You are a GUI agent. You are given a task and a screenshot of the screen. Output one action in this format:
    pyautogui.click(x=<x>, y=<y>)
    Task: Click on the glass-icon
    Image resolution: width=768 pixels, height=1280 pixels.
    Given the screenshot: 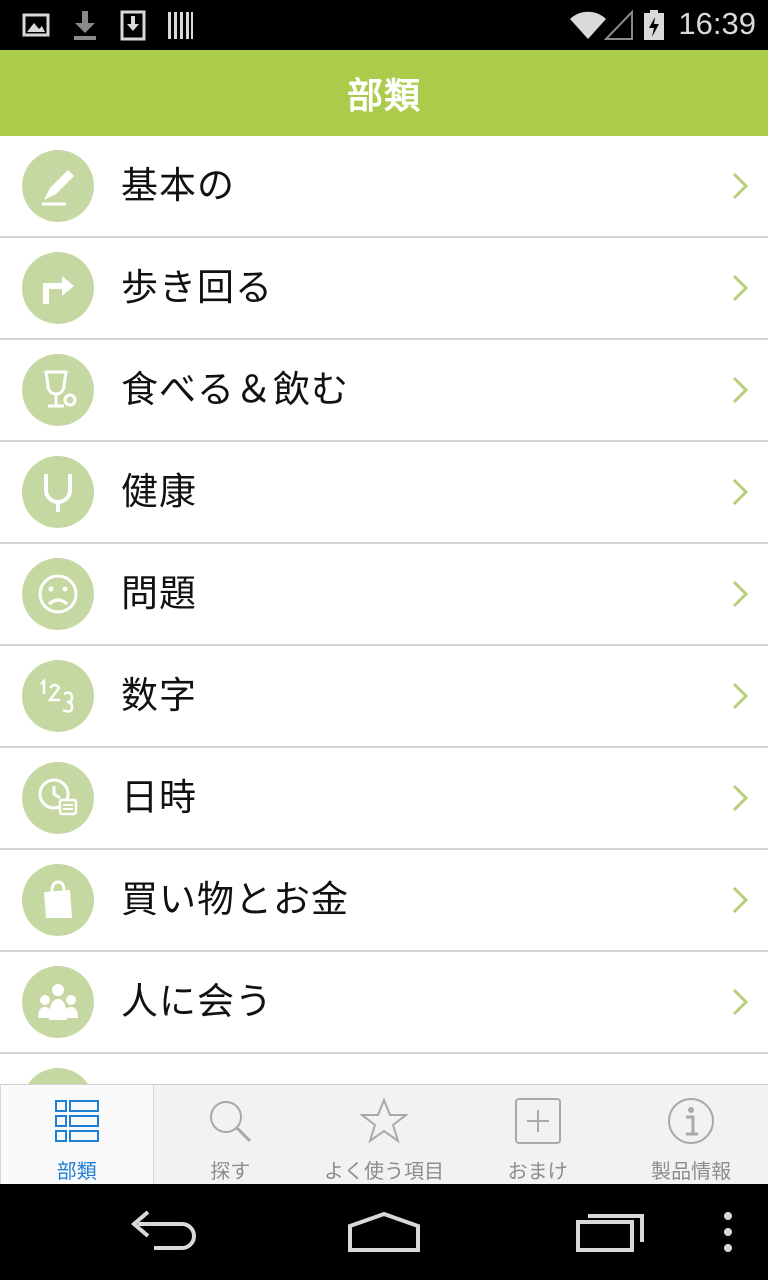 What is the action you would take?
    pyautogui.click(x=58, y=390)
    